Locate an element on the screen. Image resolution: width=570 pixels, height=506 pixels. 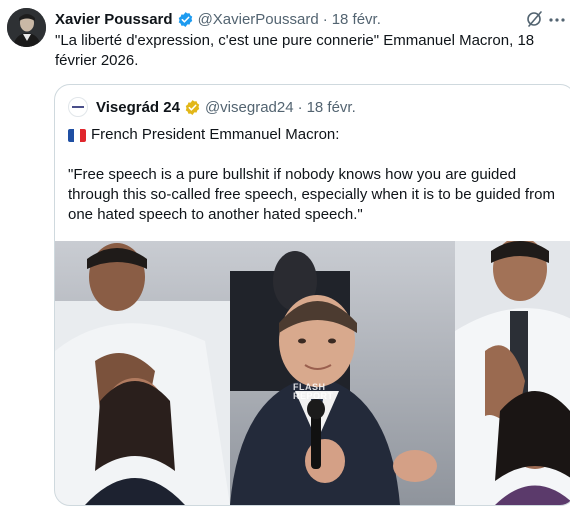
quoted-author-handle: @visegrad24 is located at coordinates (249, 107).